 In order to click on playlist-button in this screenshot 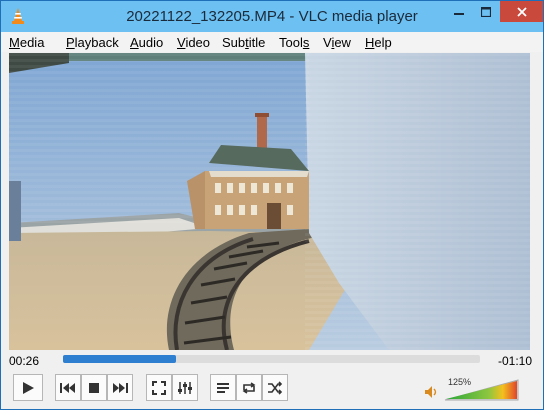, I will do `click(223, 387)`.